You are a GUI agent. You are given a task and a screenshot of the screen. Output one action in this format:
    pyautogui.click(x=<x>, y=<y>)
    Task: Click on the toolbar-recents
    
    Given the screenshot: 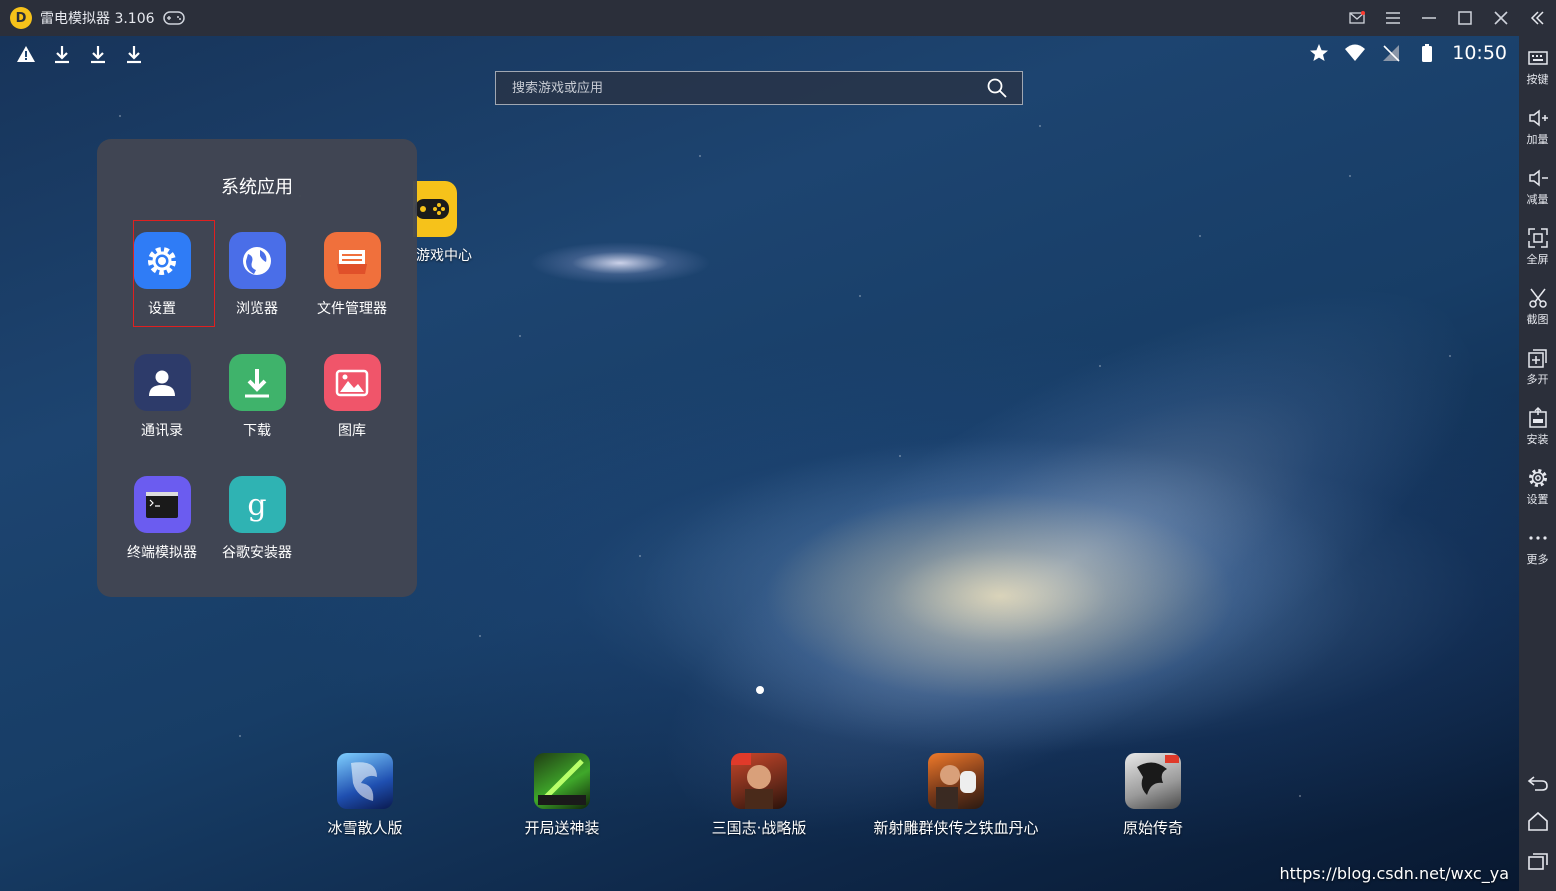 What is the action you would take?
    pyautogui.click(x=1537, y=862)
    